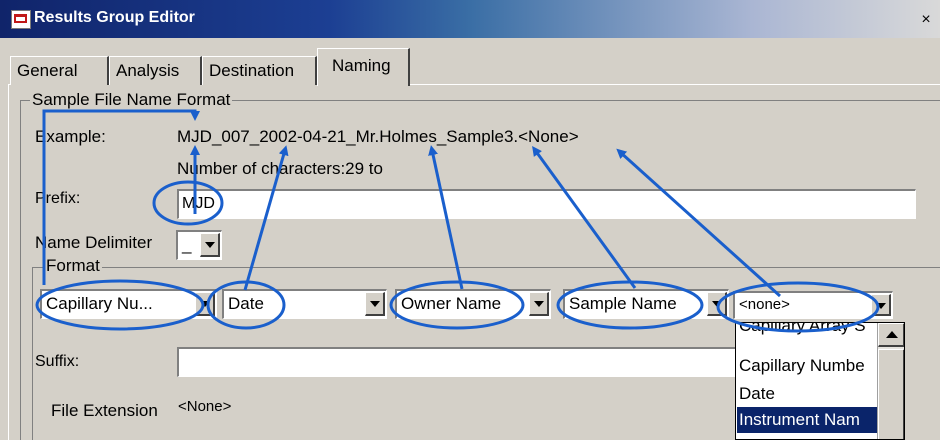 The image size is (940, 440). What do you see at coordinates (94, 242) in the screenshot?
I see `name-delimiter-label: Name Delimiter` at bounding box center [94, 242].